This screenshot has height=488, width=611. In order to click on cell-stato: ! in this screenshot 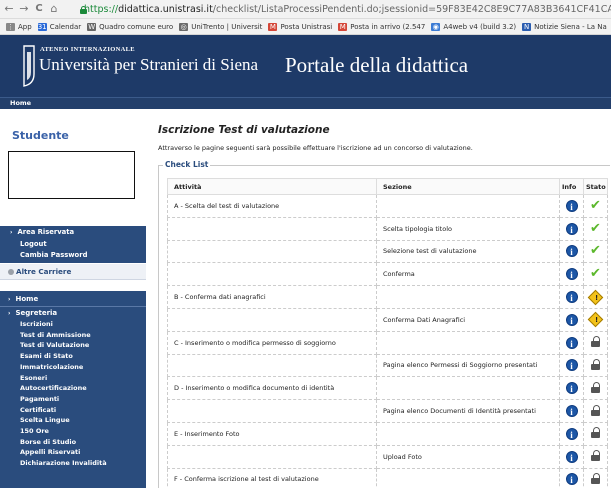, I will do `click(595, 297)`.